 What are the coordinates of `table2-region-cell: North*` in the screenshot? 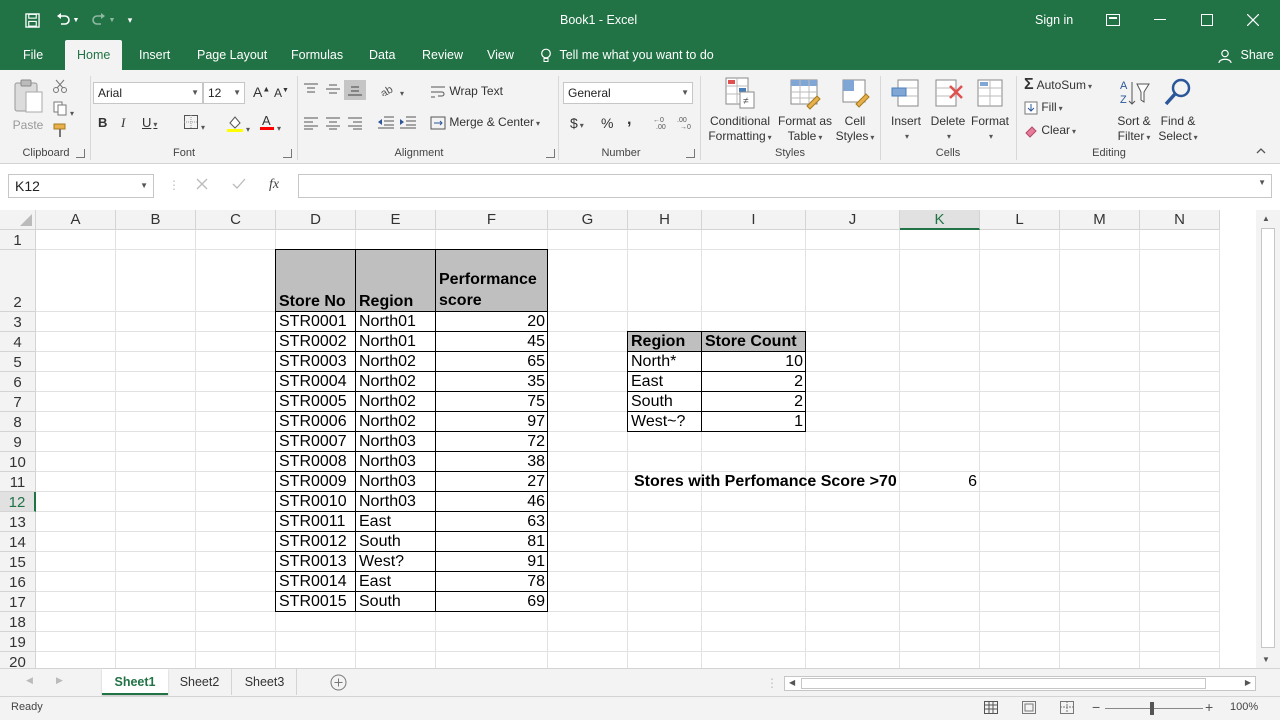 It's located at (665, 361).